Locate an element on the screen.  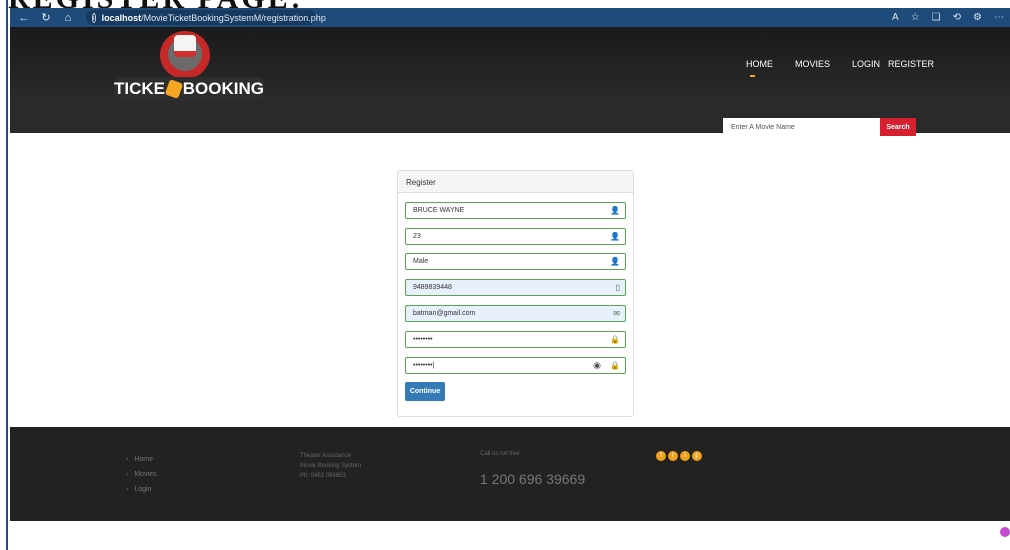
footer-info-line: Ph: 0463 086853 is located at coordinates (323, 476).